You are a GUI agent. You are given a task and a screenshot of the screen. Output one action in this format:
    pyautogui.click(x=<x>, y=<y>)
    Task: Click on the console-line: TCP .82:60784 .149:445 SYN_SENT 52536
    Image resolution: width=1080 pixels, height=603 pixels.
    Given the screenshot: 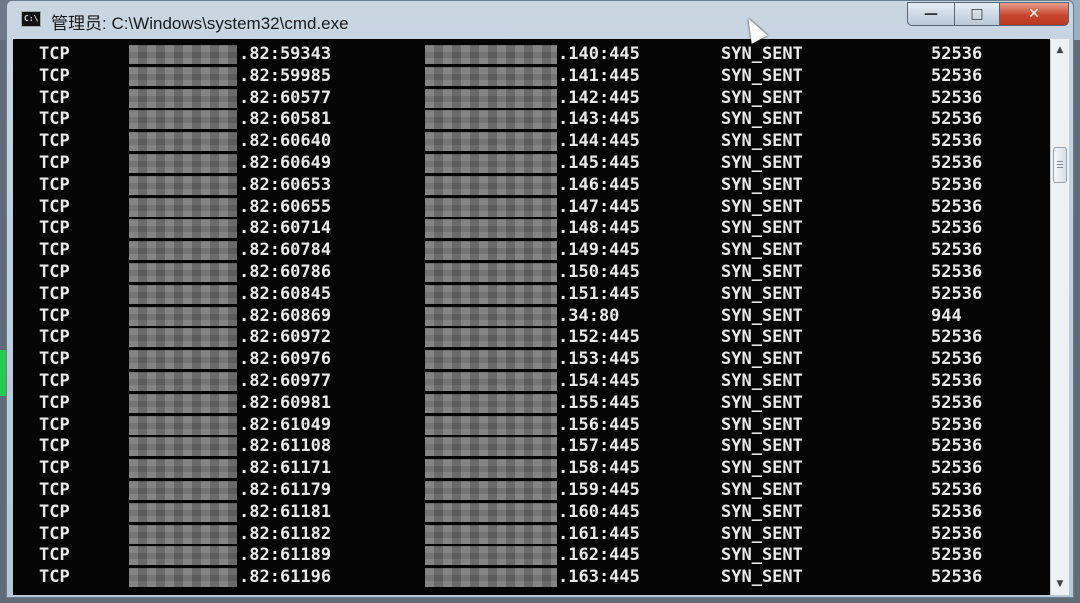 What is the action you would take?
    pyautogui.click(x=531, y=250)
    